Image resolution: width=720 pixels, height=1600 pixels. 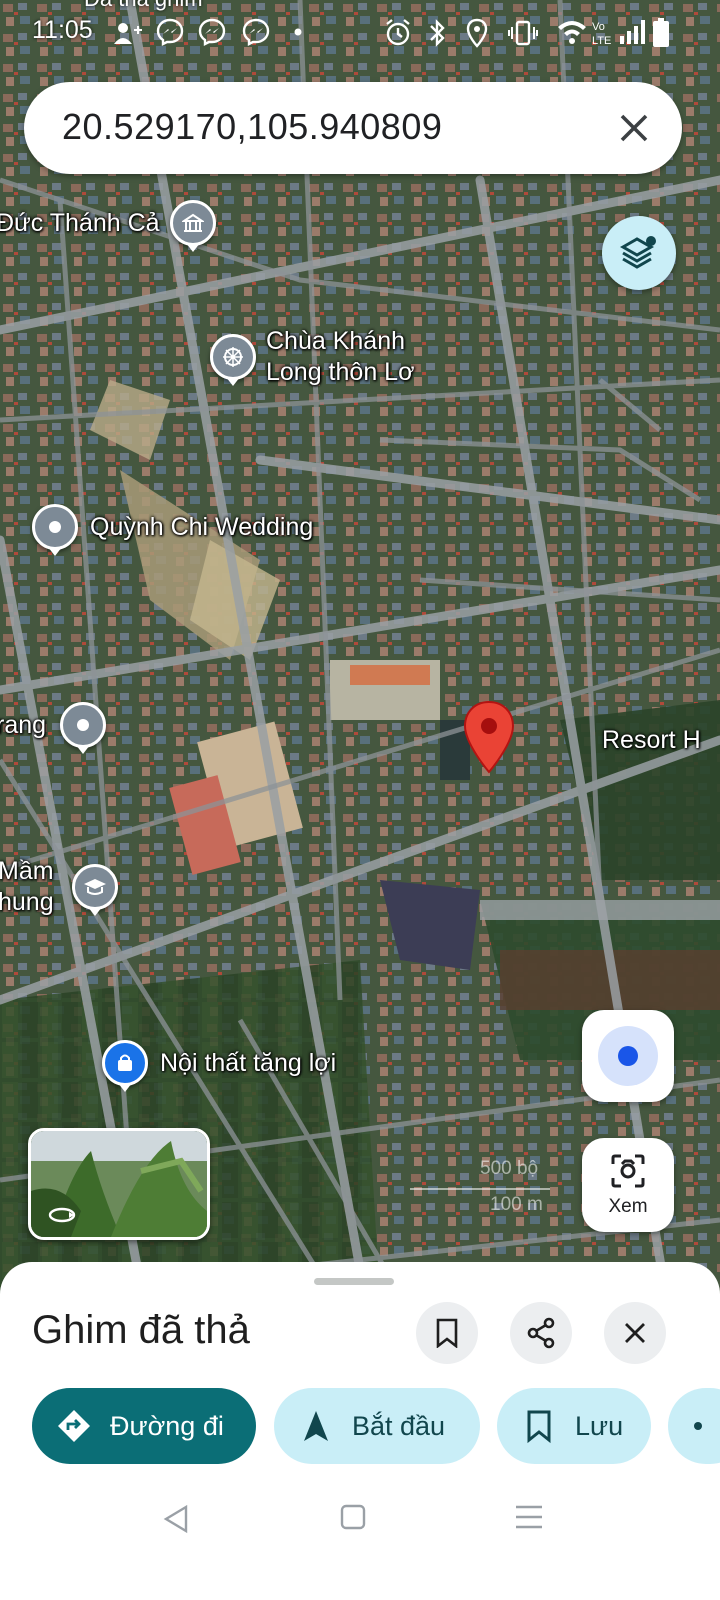 What do you see at coordinates (632, 32) in the screenshot?
I see `signal-icon` at bounding box center [632, 32].